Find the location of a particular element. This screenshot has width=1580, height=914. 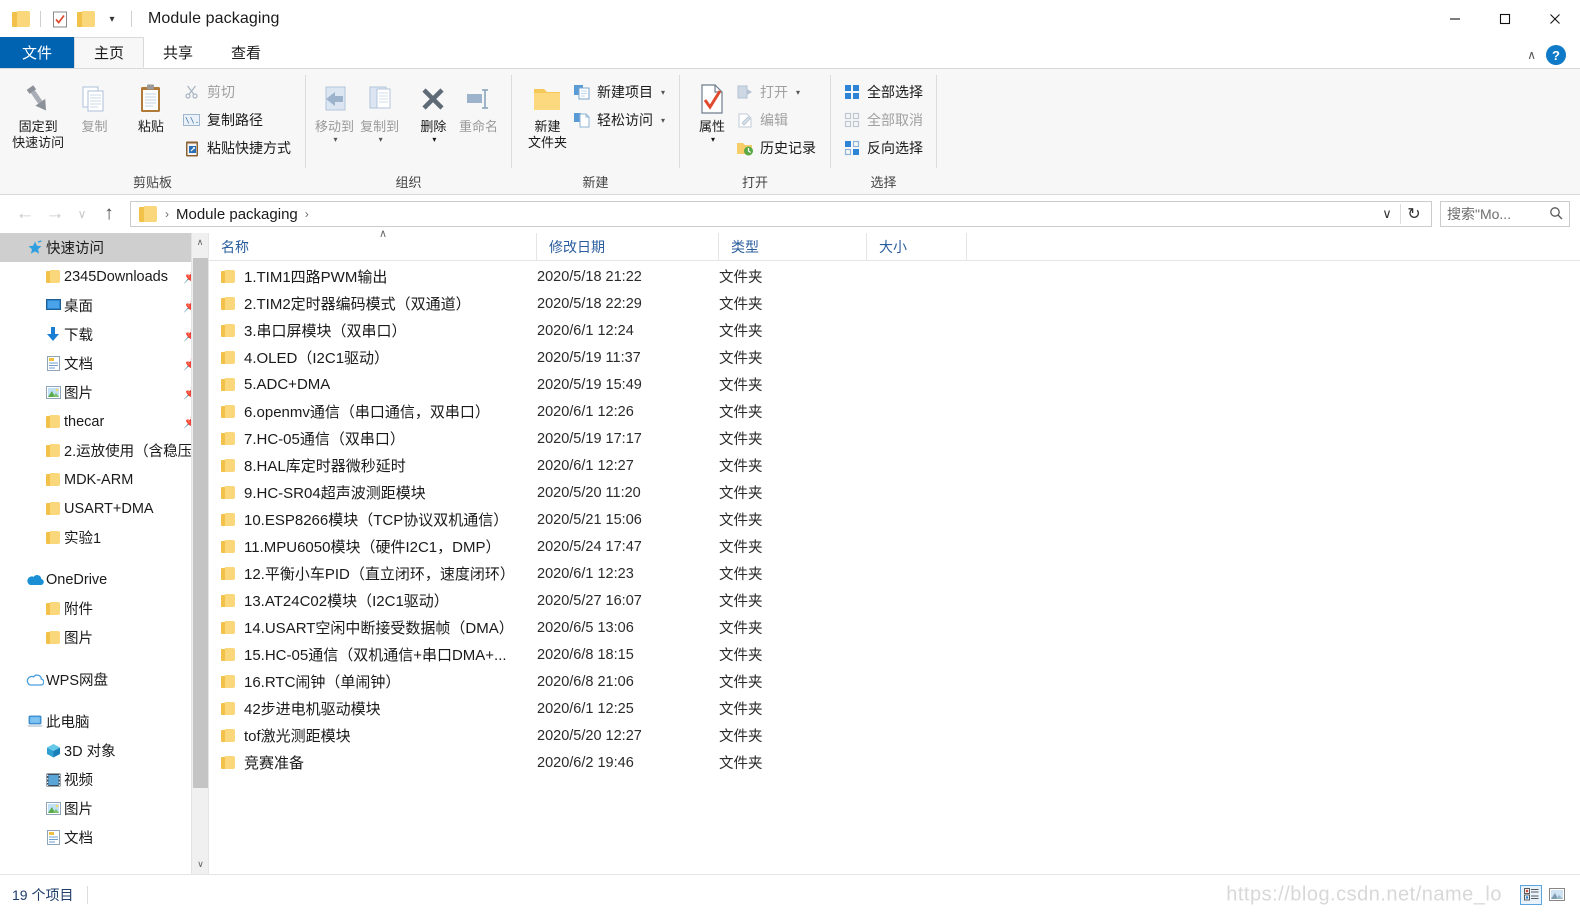

easy-access-caret-icon: ▾ is located at coordinates (663, 120).